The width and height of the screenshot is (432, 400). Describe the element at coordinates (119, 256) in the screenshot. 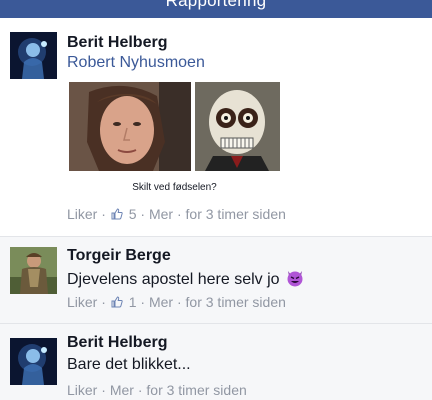

I see `comment-author: Torgeir Berge` at that location.